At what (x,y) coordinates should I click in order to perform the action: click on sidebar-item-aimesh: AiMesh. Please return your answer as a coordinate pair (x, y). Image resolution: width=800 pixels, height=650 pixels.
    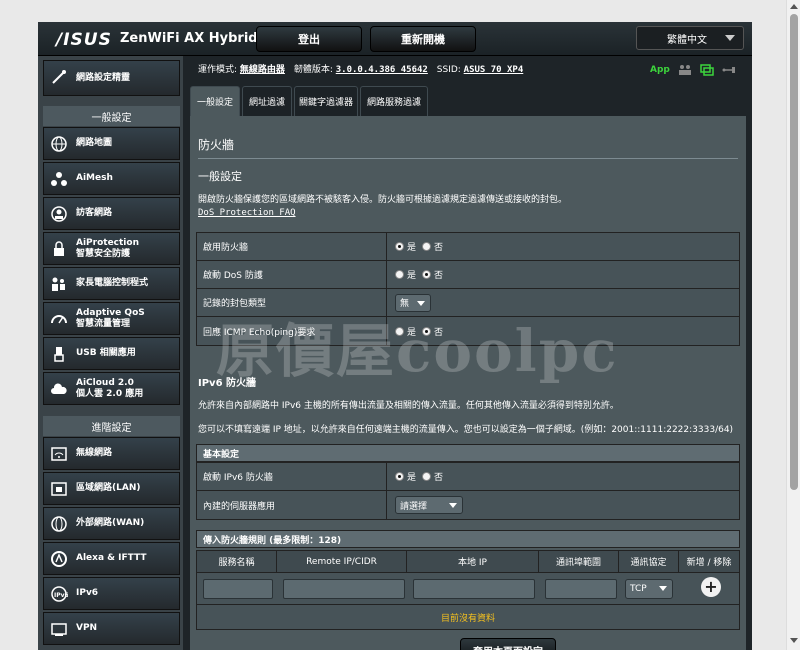
    Looking at the image, I should click on (111, 178).